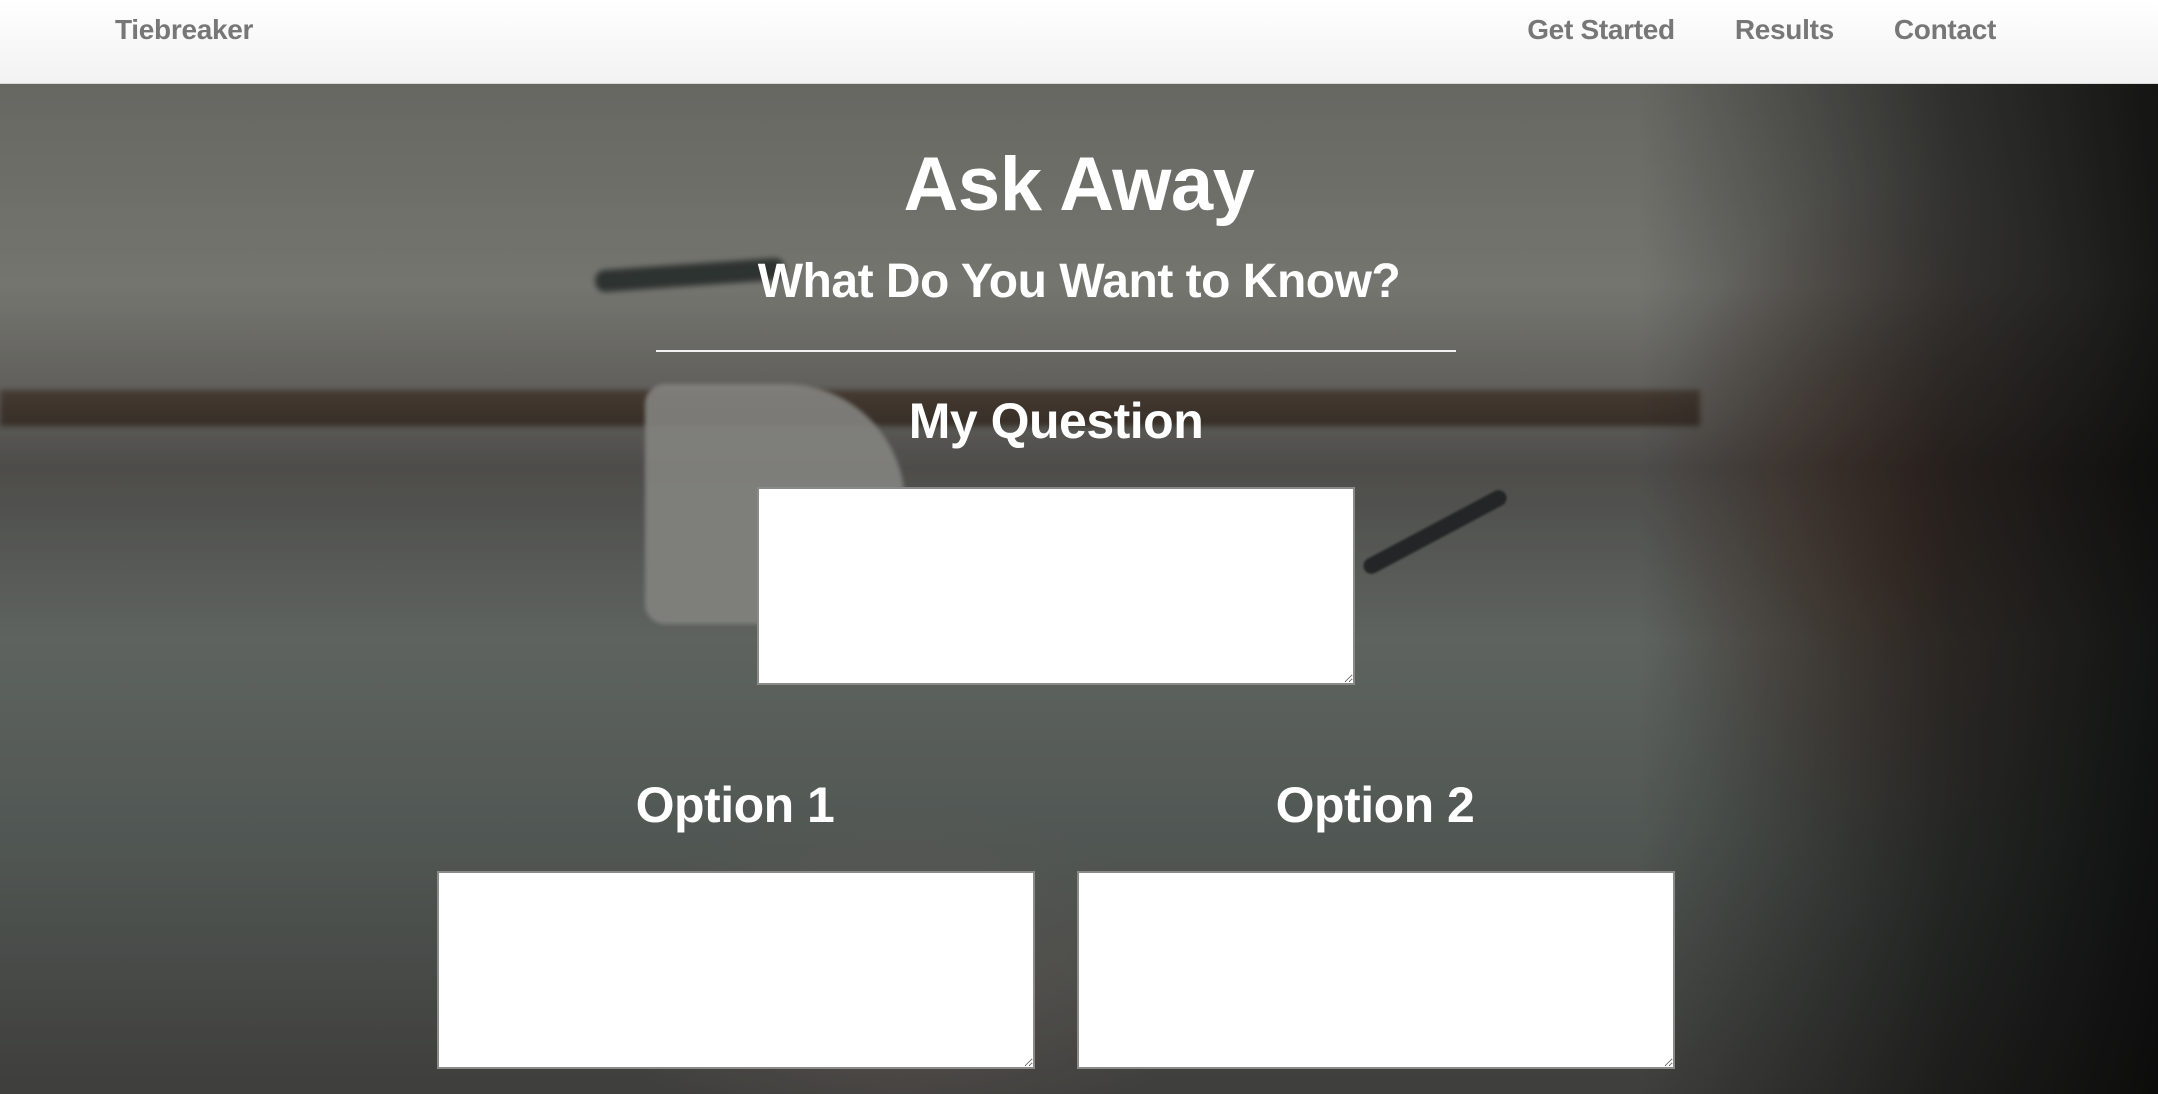 The height and width of the screenshot is (1094, 2158). What do you see at coordinates (735, 805) in the screenshot?
I see `option-1-label: Option 1` at bounding box center [735, 805].